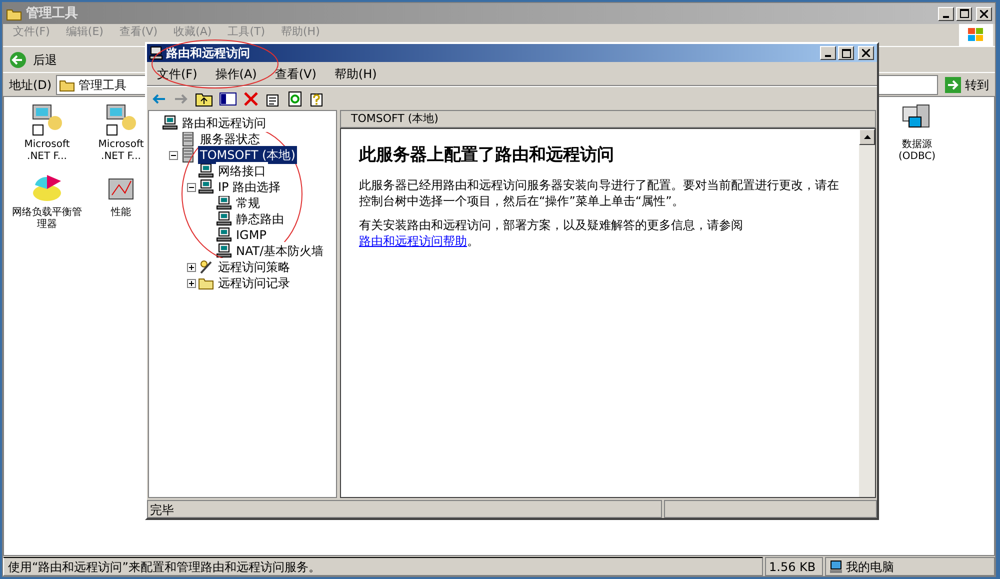  What do you see at coordinates (251, 98) in the screenshot?
I see `delete-icon` at bounding box center [251, 98].